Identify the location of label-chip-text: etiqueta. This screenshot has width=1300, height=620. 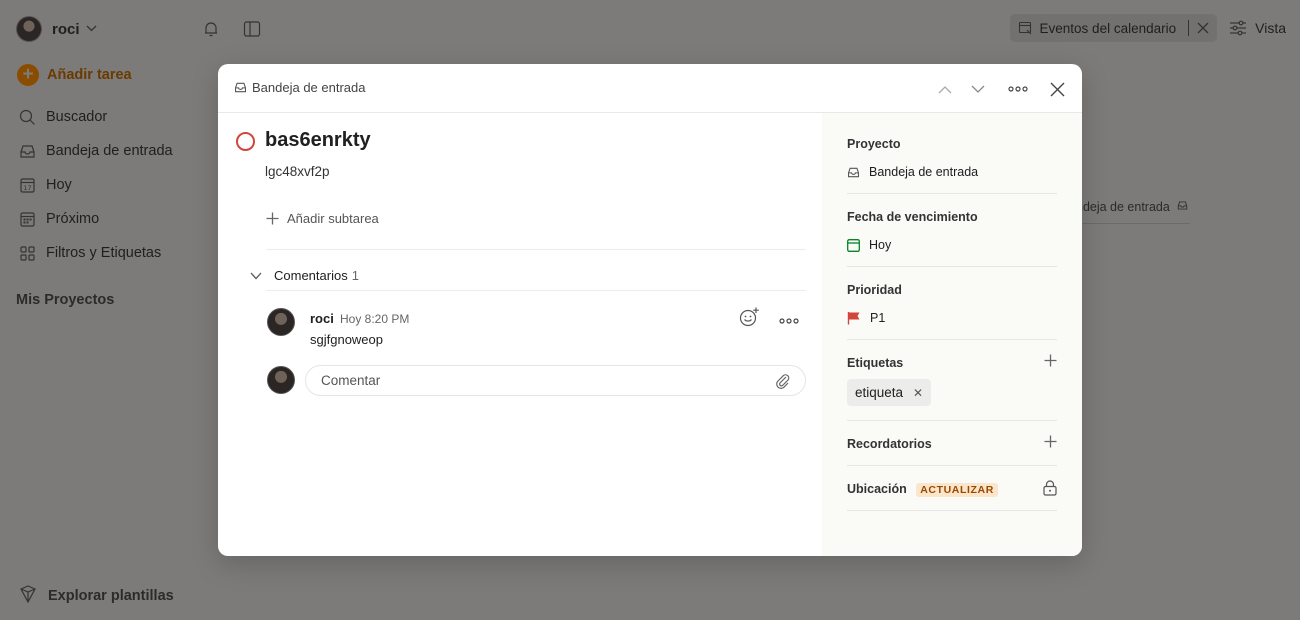
(879, 392).